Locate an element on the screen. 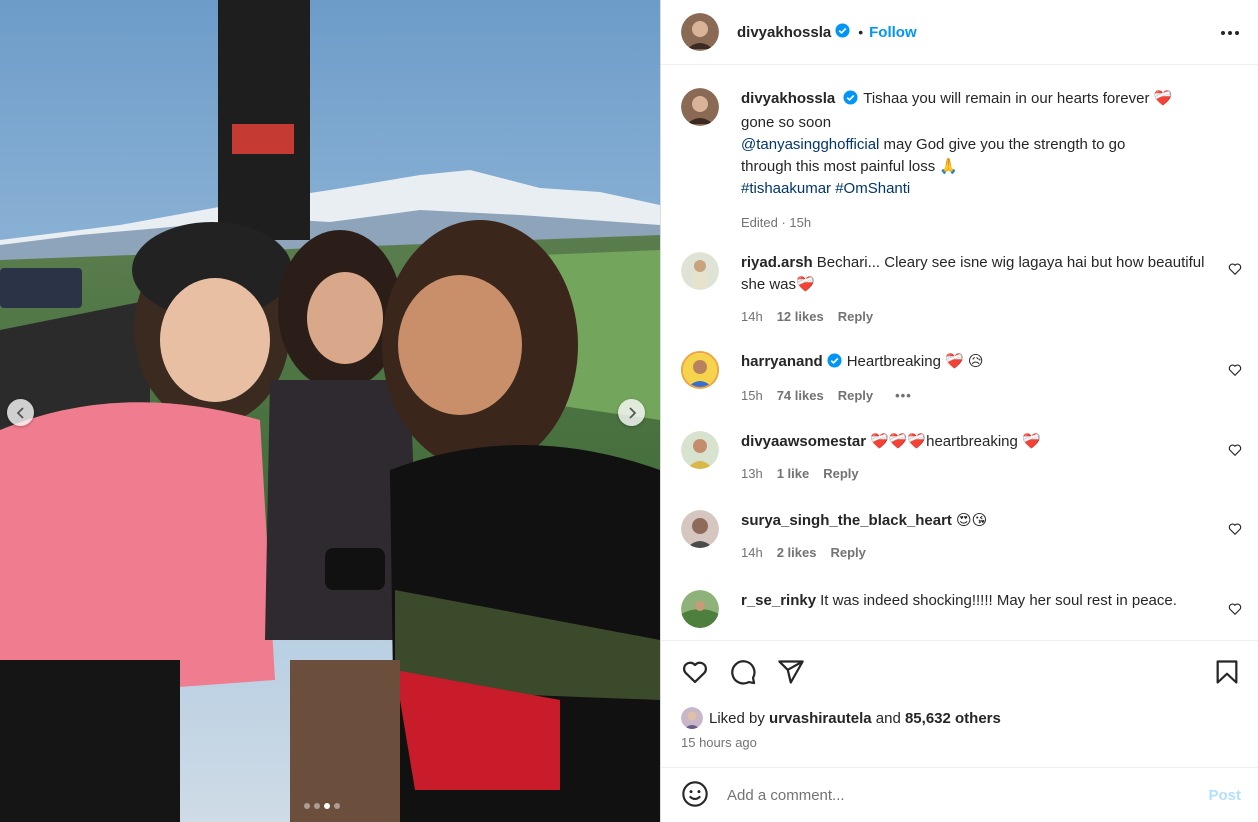  comment-likes: 1 like is located at coordinates (793, 474).